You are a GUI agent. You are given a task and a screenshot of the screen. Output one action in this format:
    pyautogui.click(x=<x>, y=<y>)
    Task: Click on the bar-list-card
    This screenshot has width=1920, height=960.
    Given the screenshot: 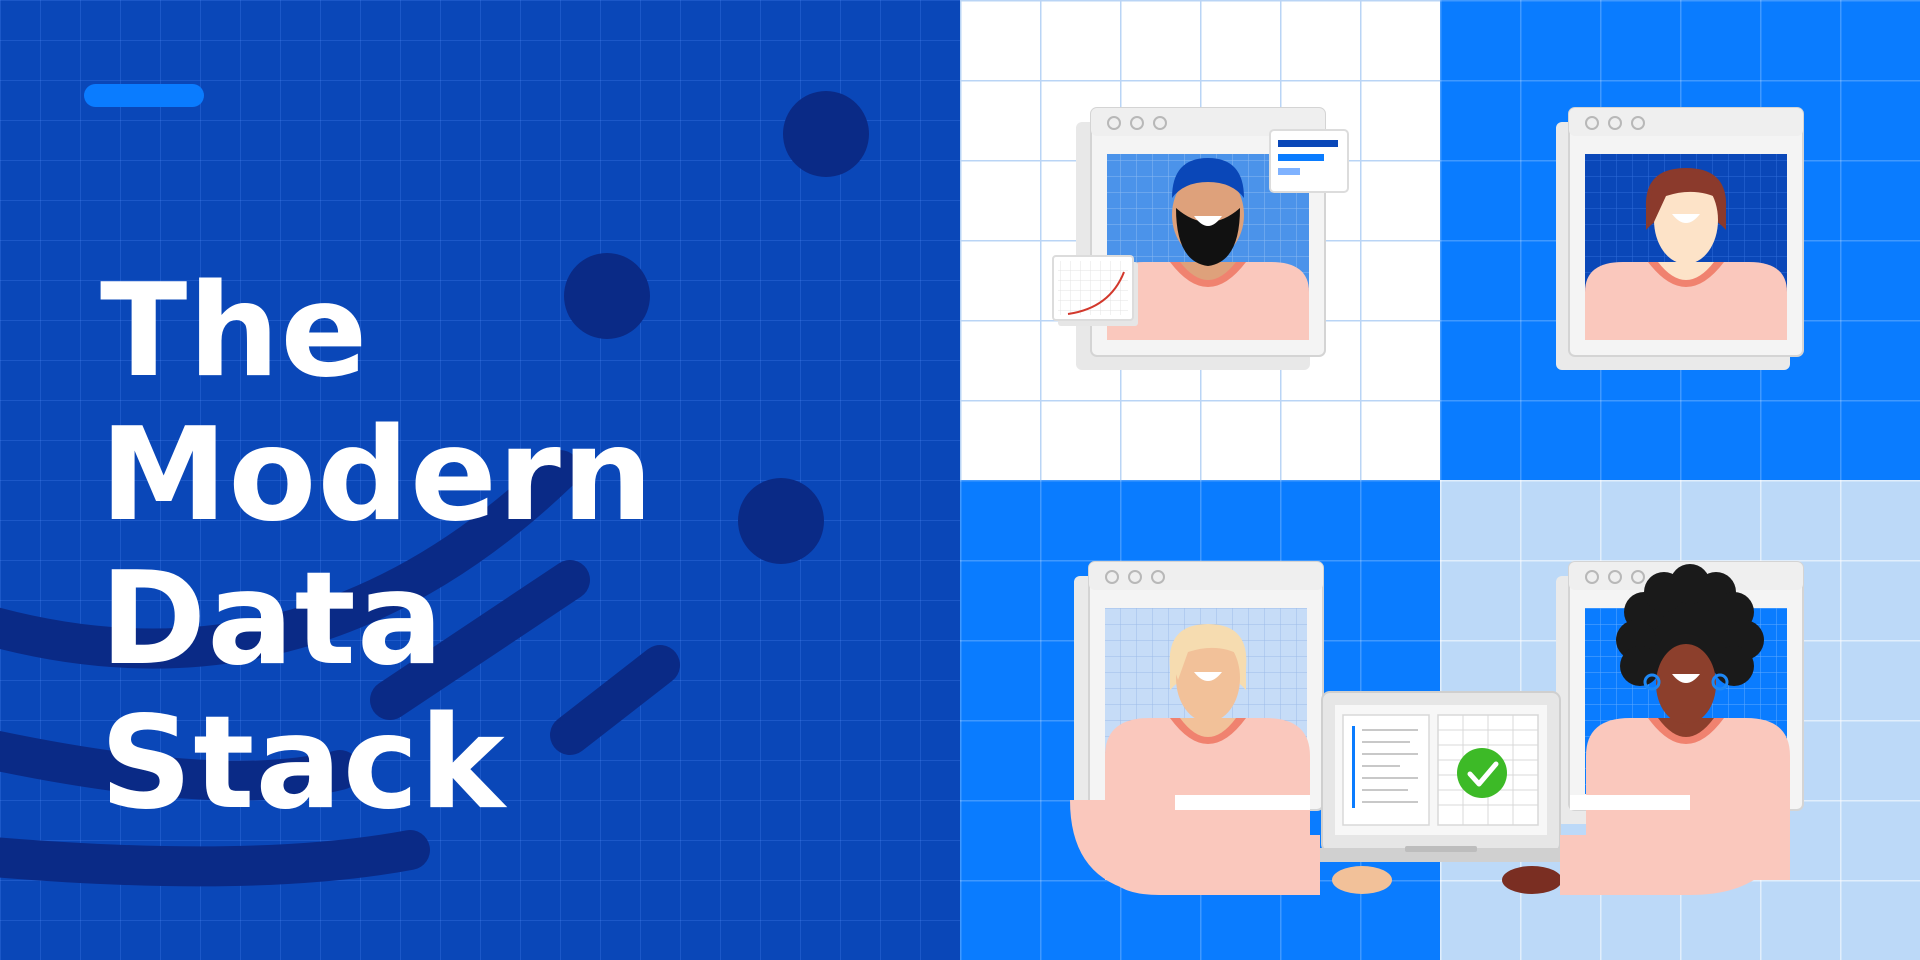 What is the action you would take?
    pyautogui.click(x=1309, y=161)
    